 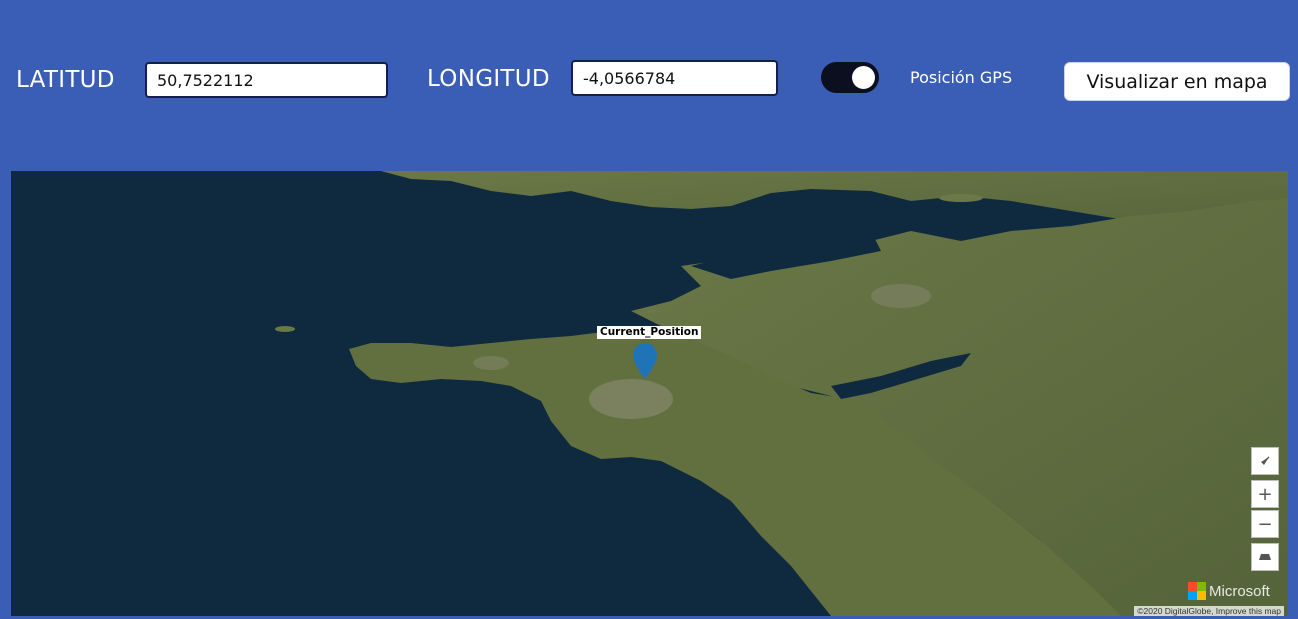 What do you see at coordinates (649, 332) in the screenshot?
I see `current-position-label: Current_Position` at bounding box center [649, 332].